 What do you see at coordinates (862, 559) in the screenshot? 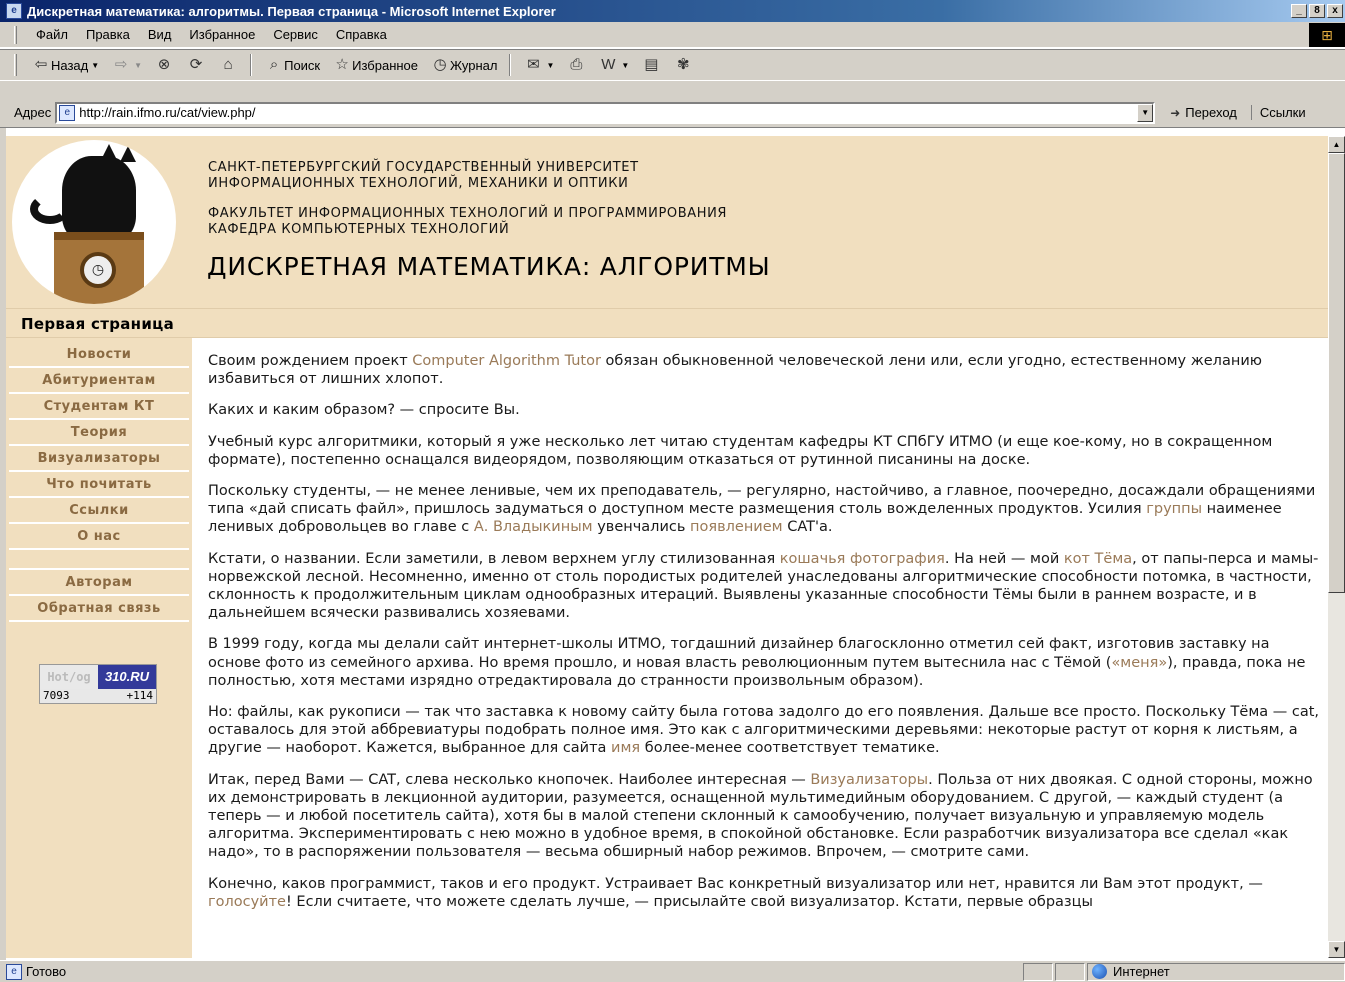
I see `cat-photo-link: кошачья фотография` at bounding box center [862, 559].